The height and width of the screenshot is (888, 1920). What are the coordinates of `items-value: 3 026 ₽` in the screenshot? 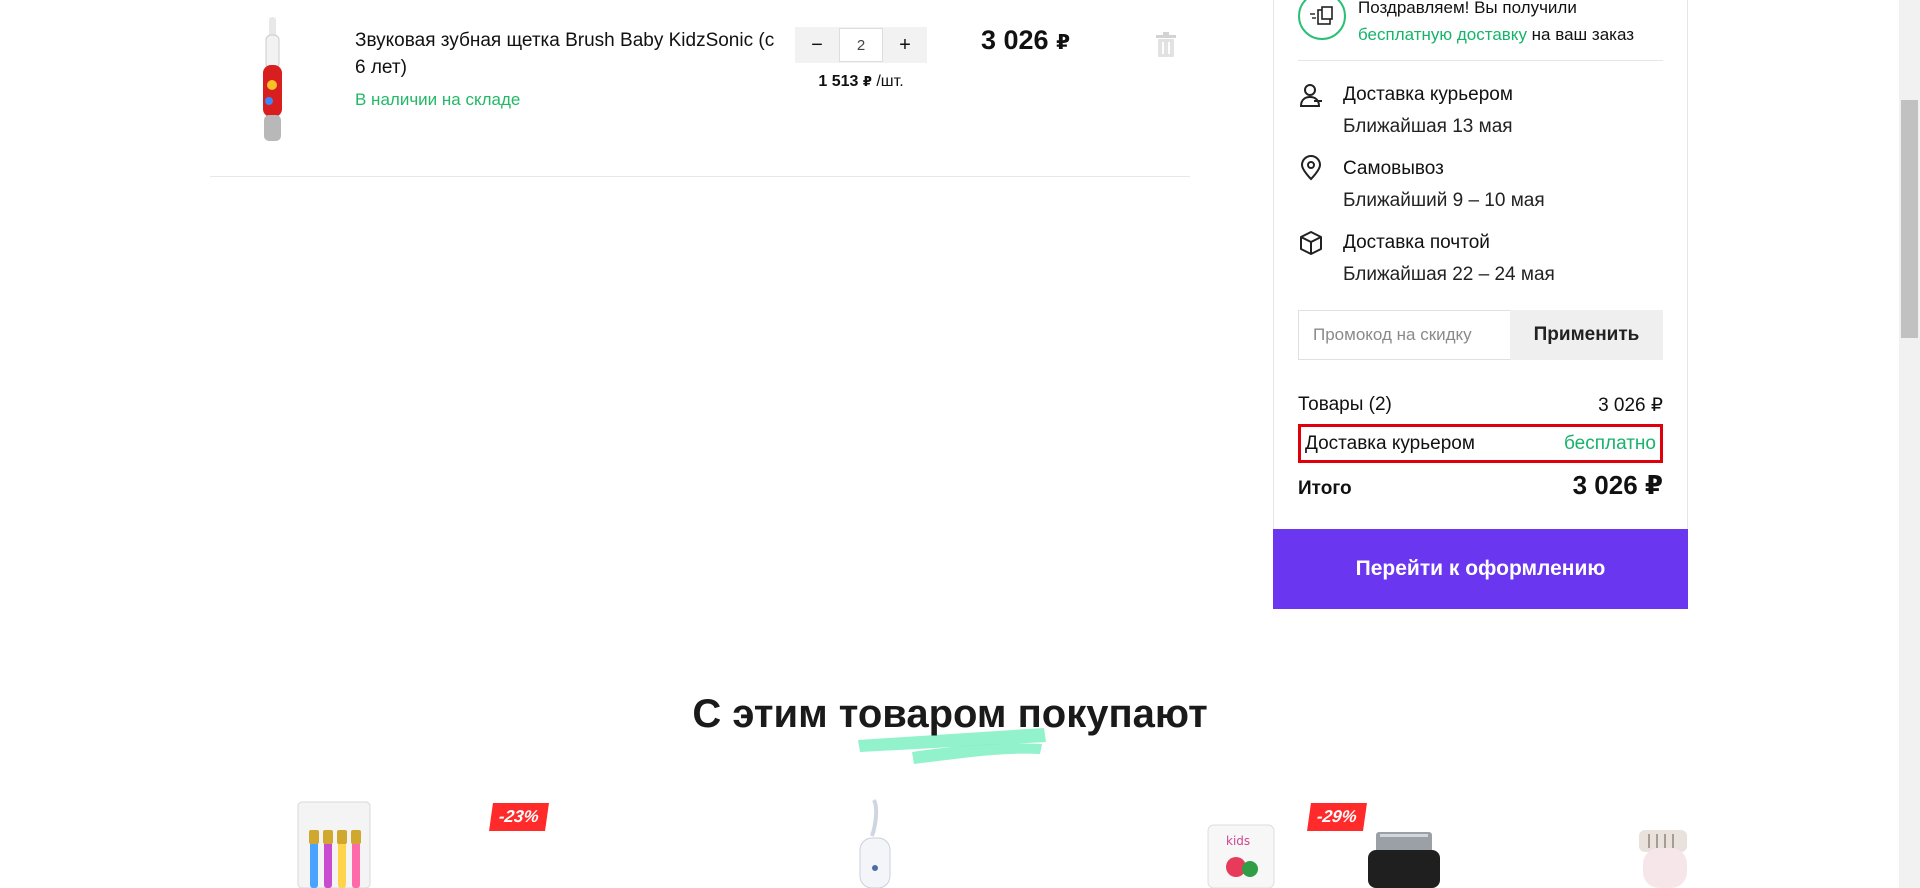 It's located at (1630, 405).